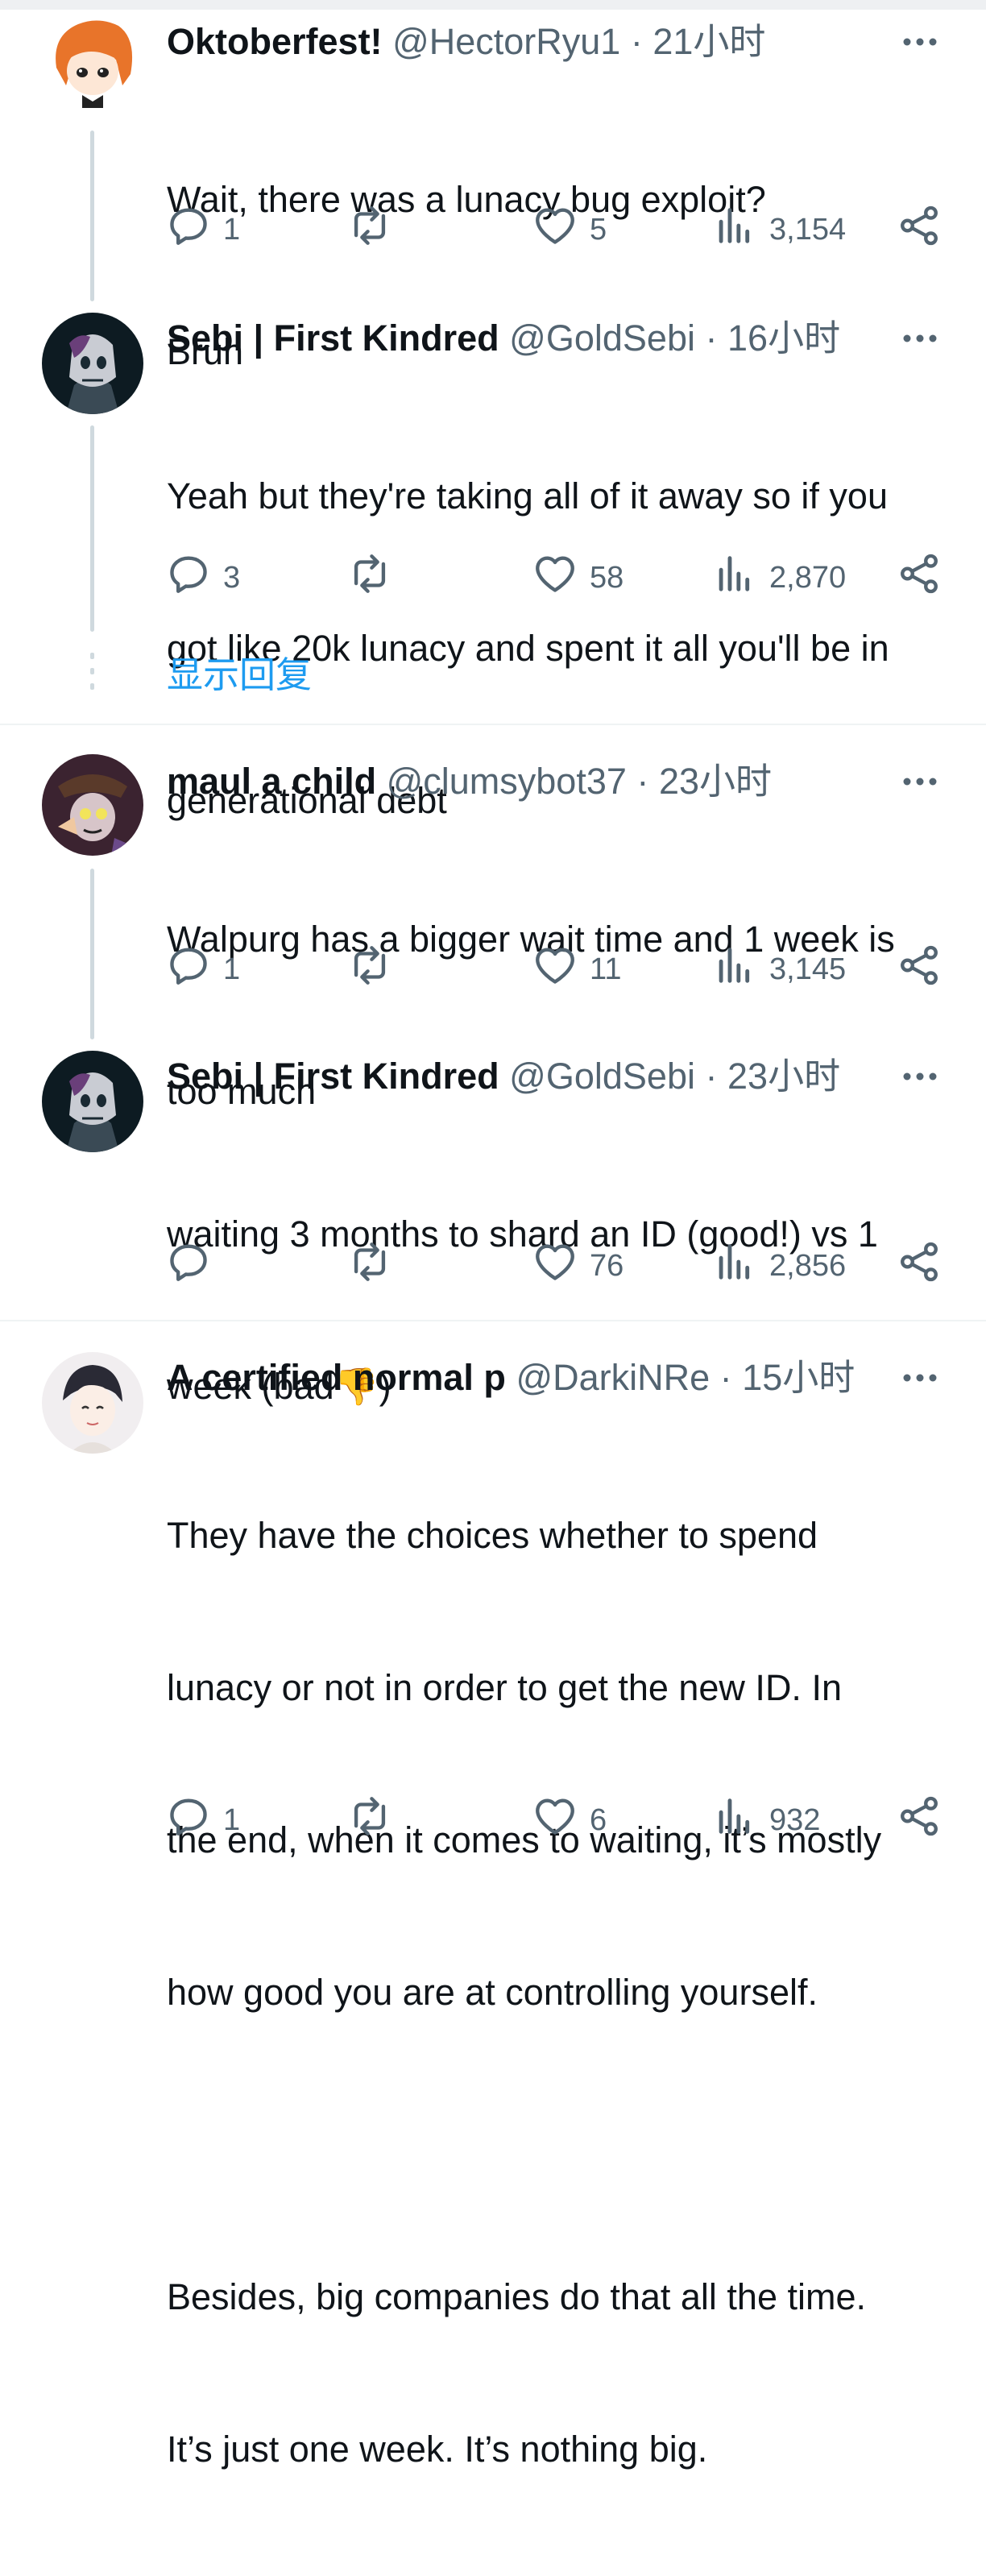 The height and width of the screenshot is (2576, 986). What do you see at coordinates (492, 1535) in the screenshot?
I see `tweet-text-line: They have the choices whether to spend` at bounding box center [492, 1535].